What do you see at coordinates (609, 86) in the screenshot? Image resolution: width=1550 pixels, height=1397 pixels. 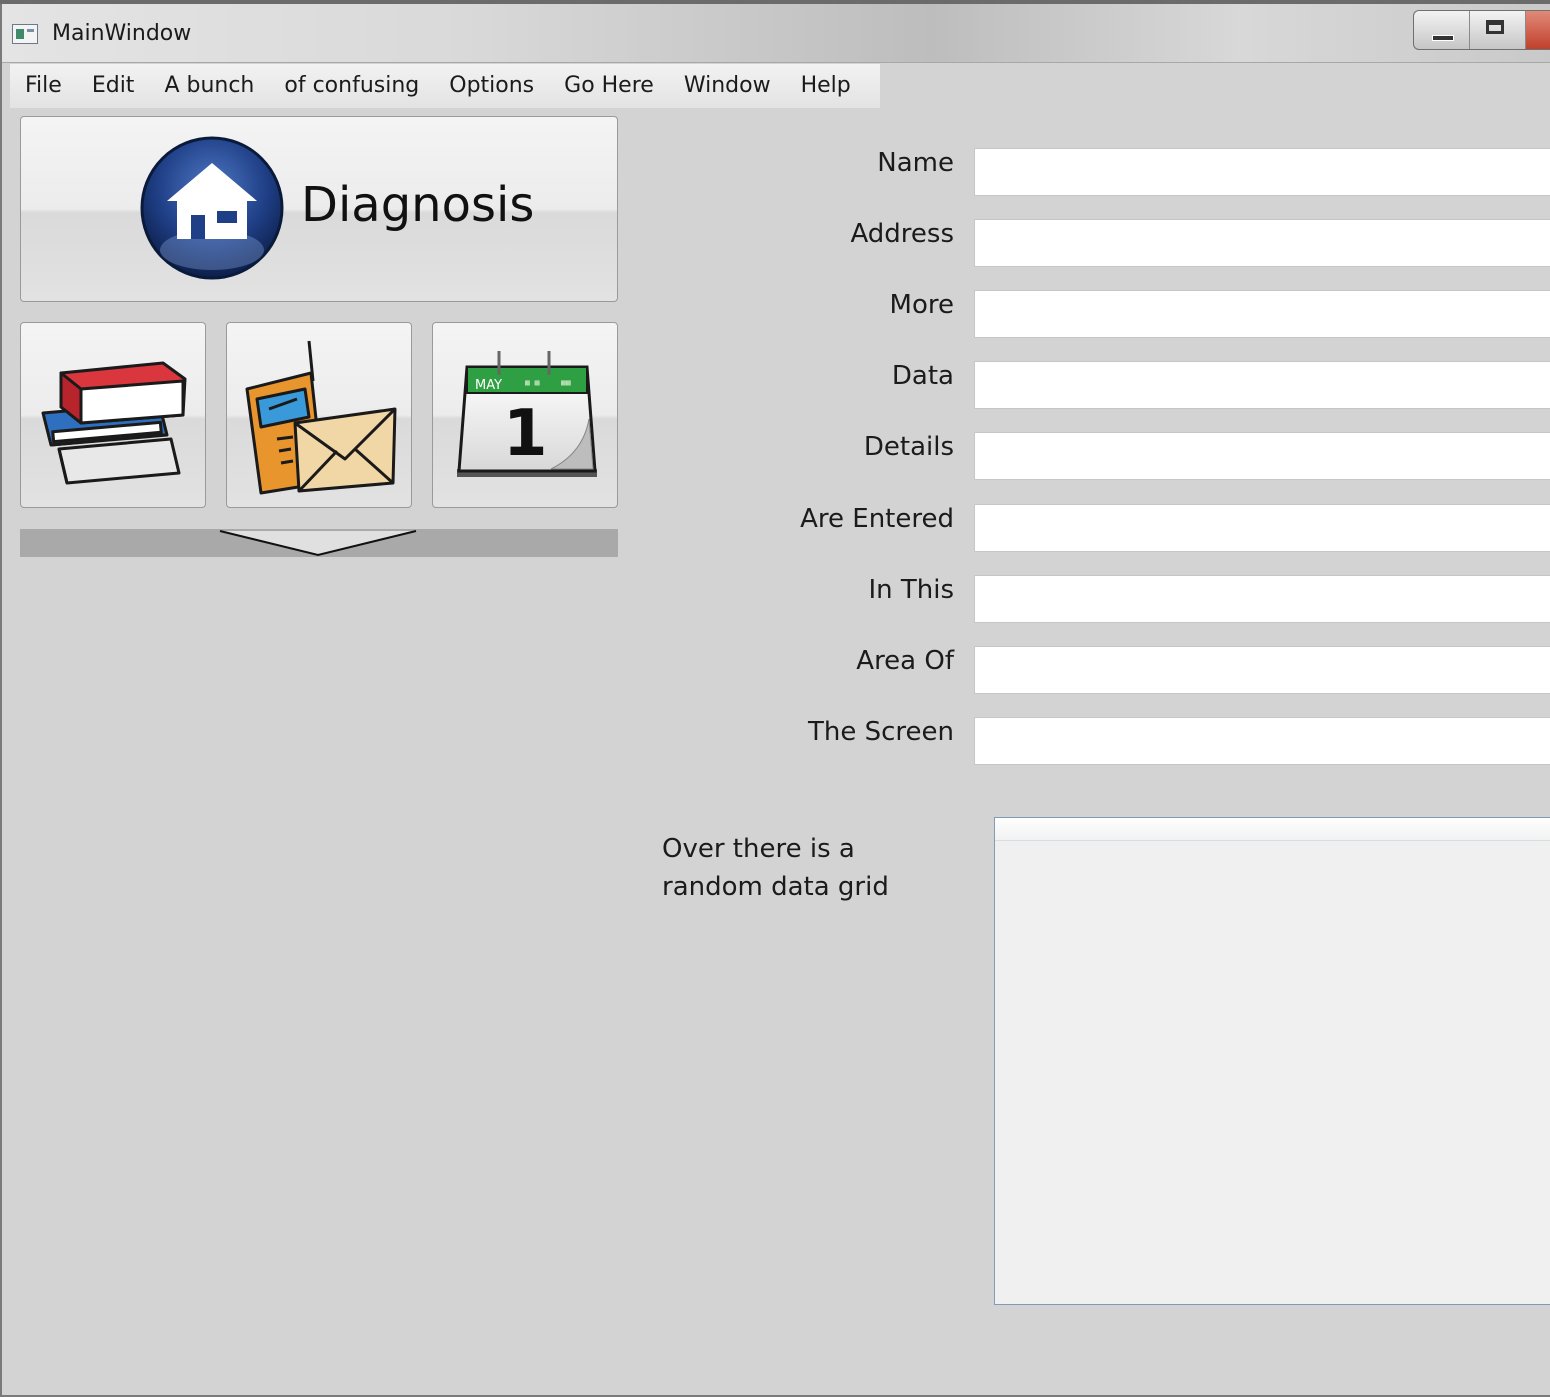 I see `menu-go-here: Go Here` at bounding box center [609, 86].